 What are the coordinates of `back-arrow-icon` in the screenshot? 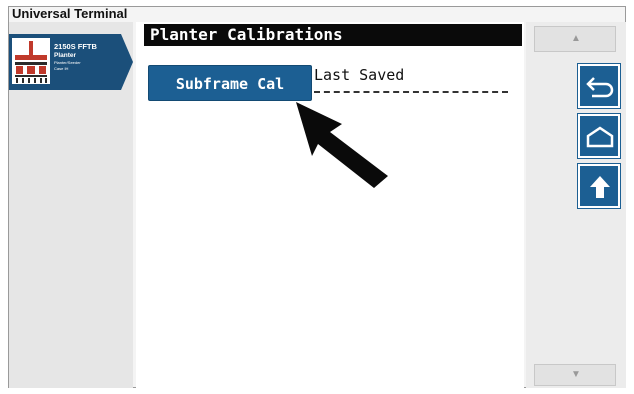 It's located at (600, 87).